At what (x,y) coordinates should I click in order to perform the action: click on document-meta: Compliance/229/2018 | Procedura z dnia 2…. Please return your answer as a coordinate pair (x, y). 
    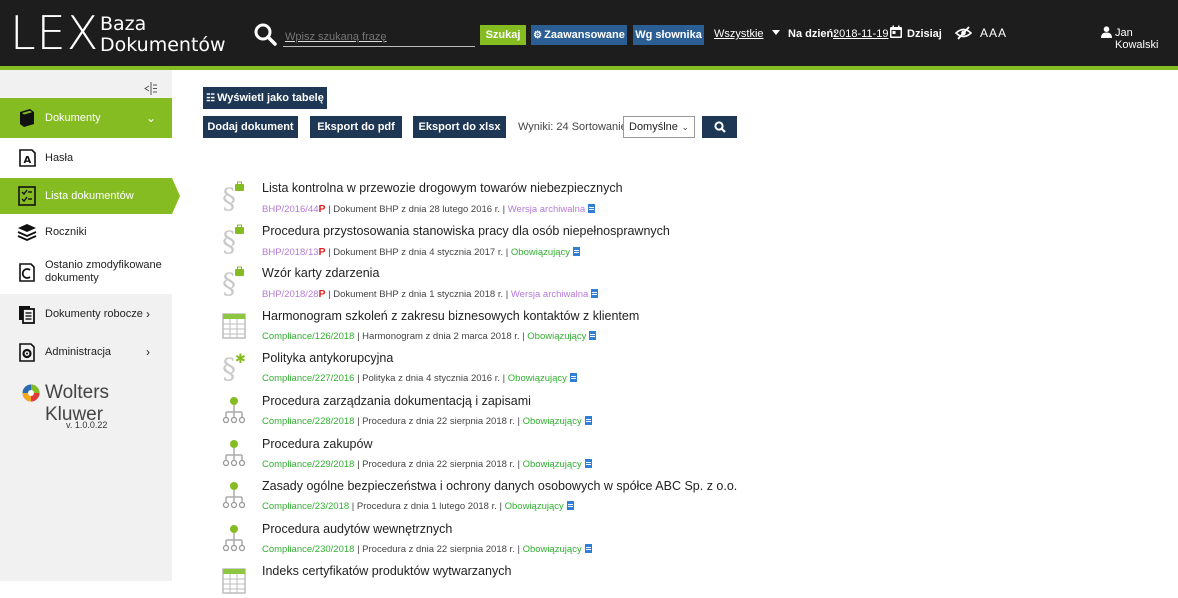
    Looking at the image, I should click on (427, 464).